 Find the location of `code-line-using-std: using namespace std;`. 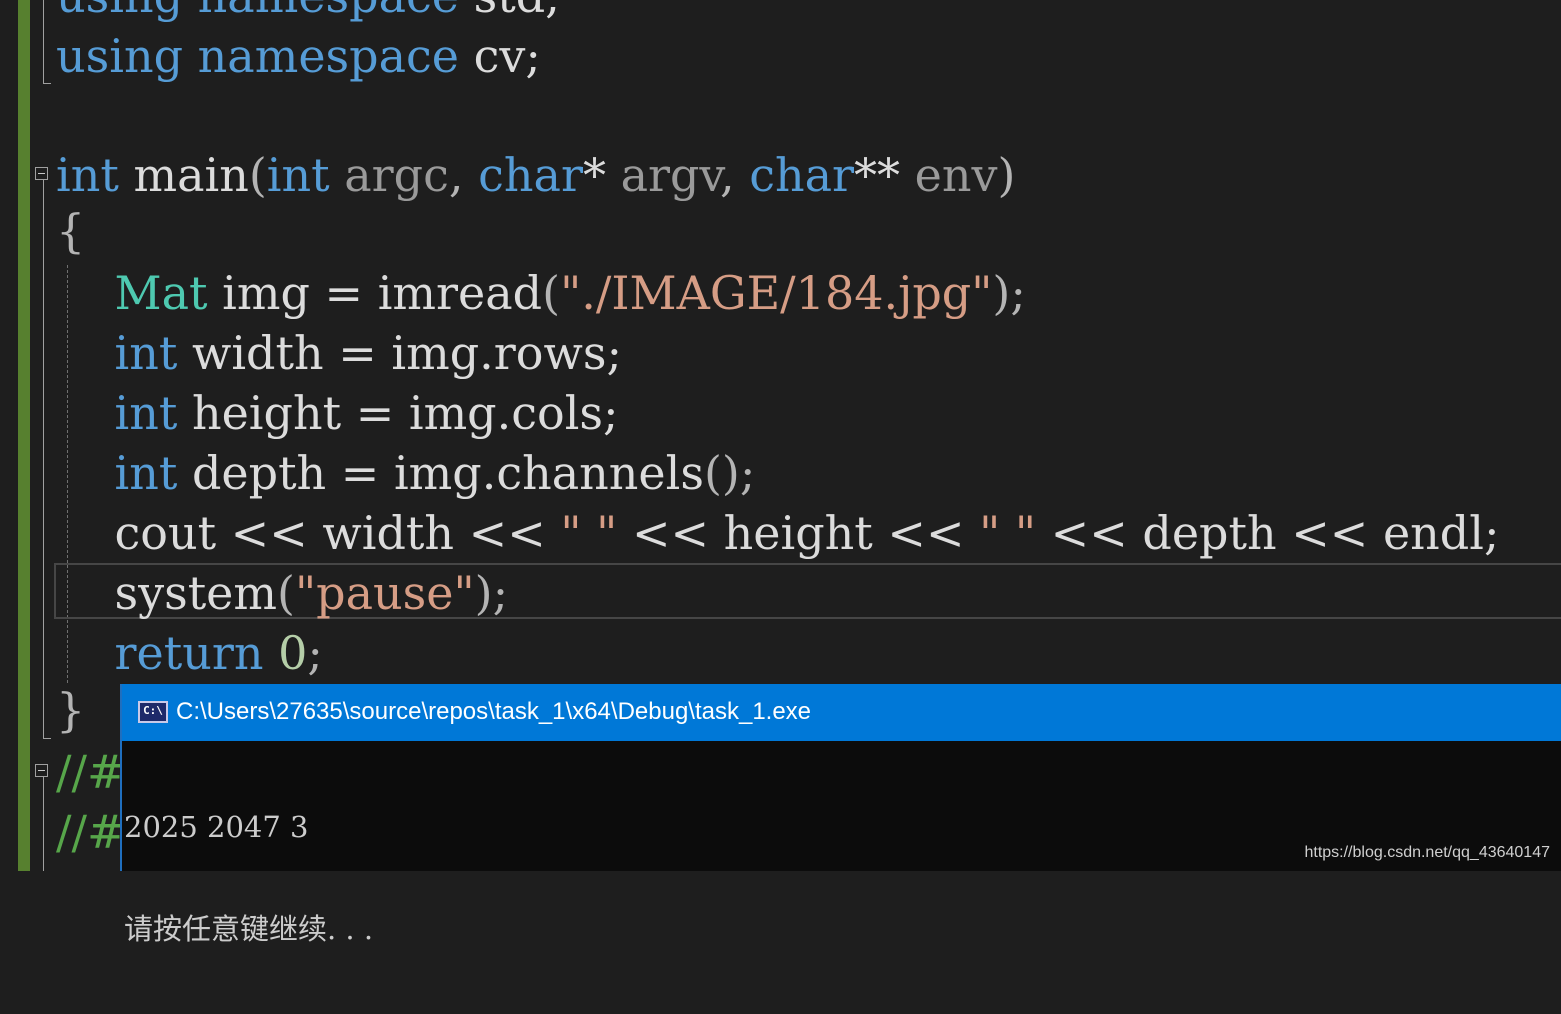

code-line-using-std: using namespace std; is located at coordinates (308, 13).